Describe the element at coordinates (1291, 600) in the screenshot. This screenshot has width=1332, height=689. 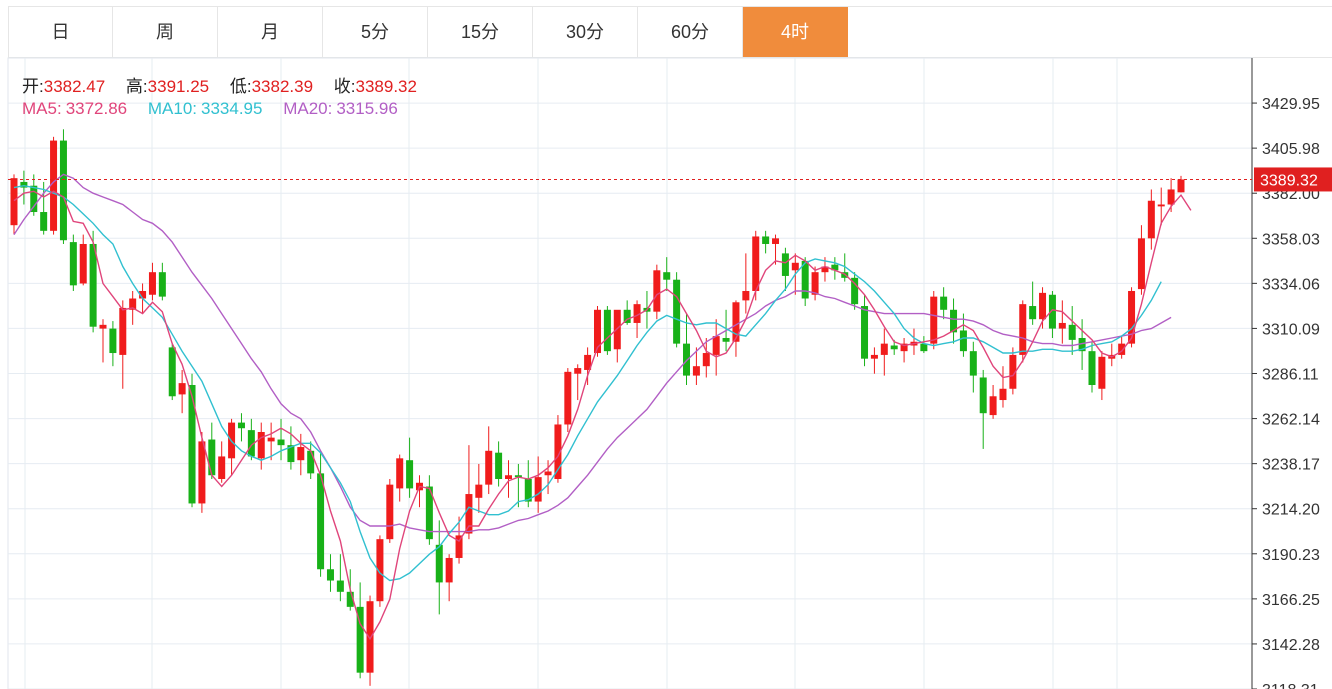
I see `y-tick-label-2: 3166.25` at that location.